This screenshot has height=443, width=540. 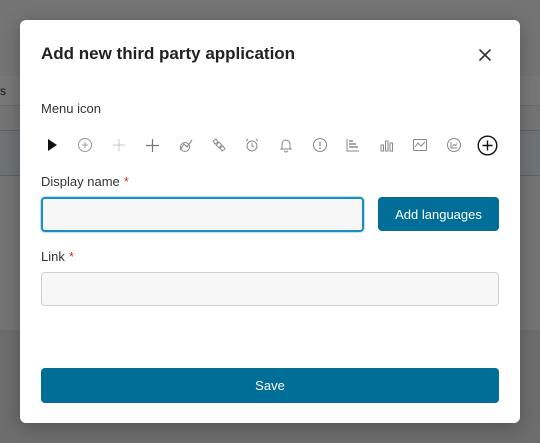 I want to click on icon-option-plus-light, so click(x=119, y=145).